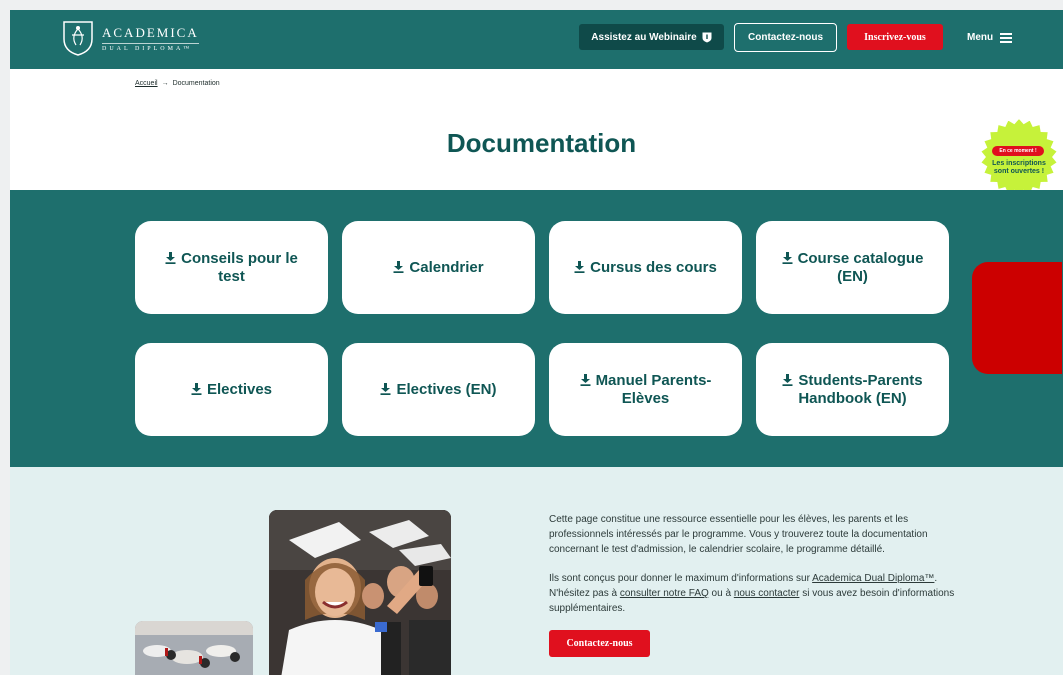  What do you see at coordinates (1017, 318) in the screenshot?
I see `side-red-tab` at bounding box center [1017, 318].